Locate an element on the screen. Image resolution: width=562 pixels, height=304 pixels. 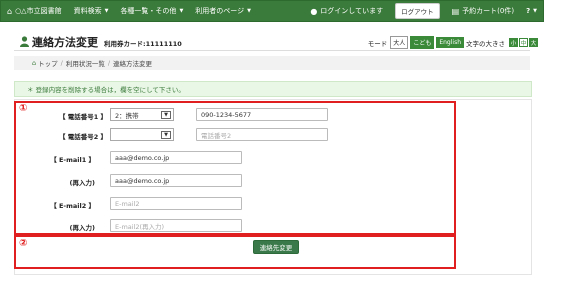
annotation-number-1: ① is located at coordinates (23, 108).